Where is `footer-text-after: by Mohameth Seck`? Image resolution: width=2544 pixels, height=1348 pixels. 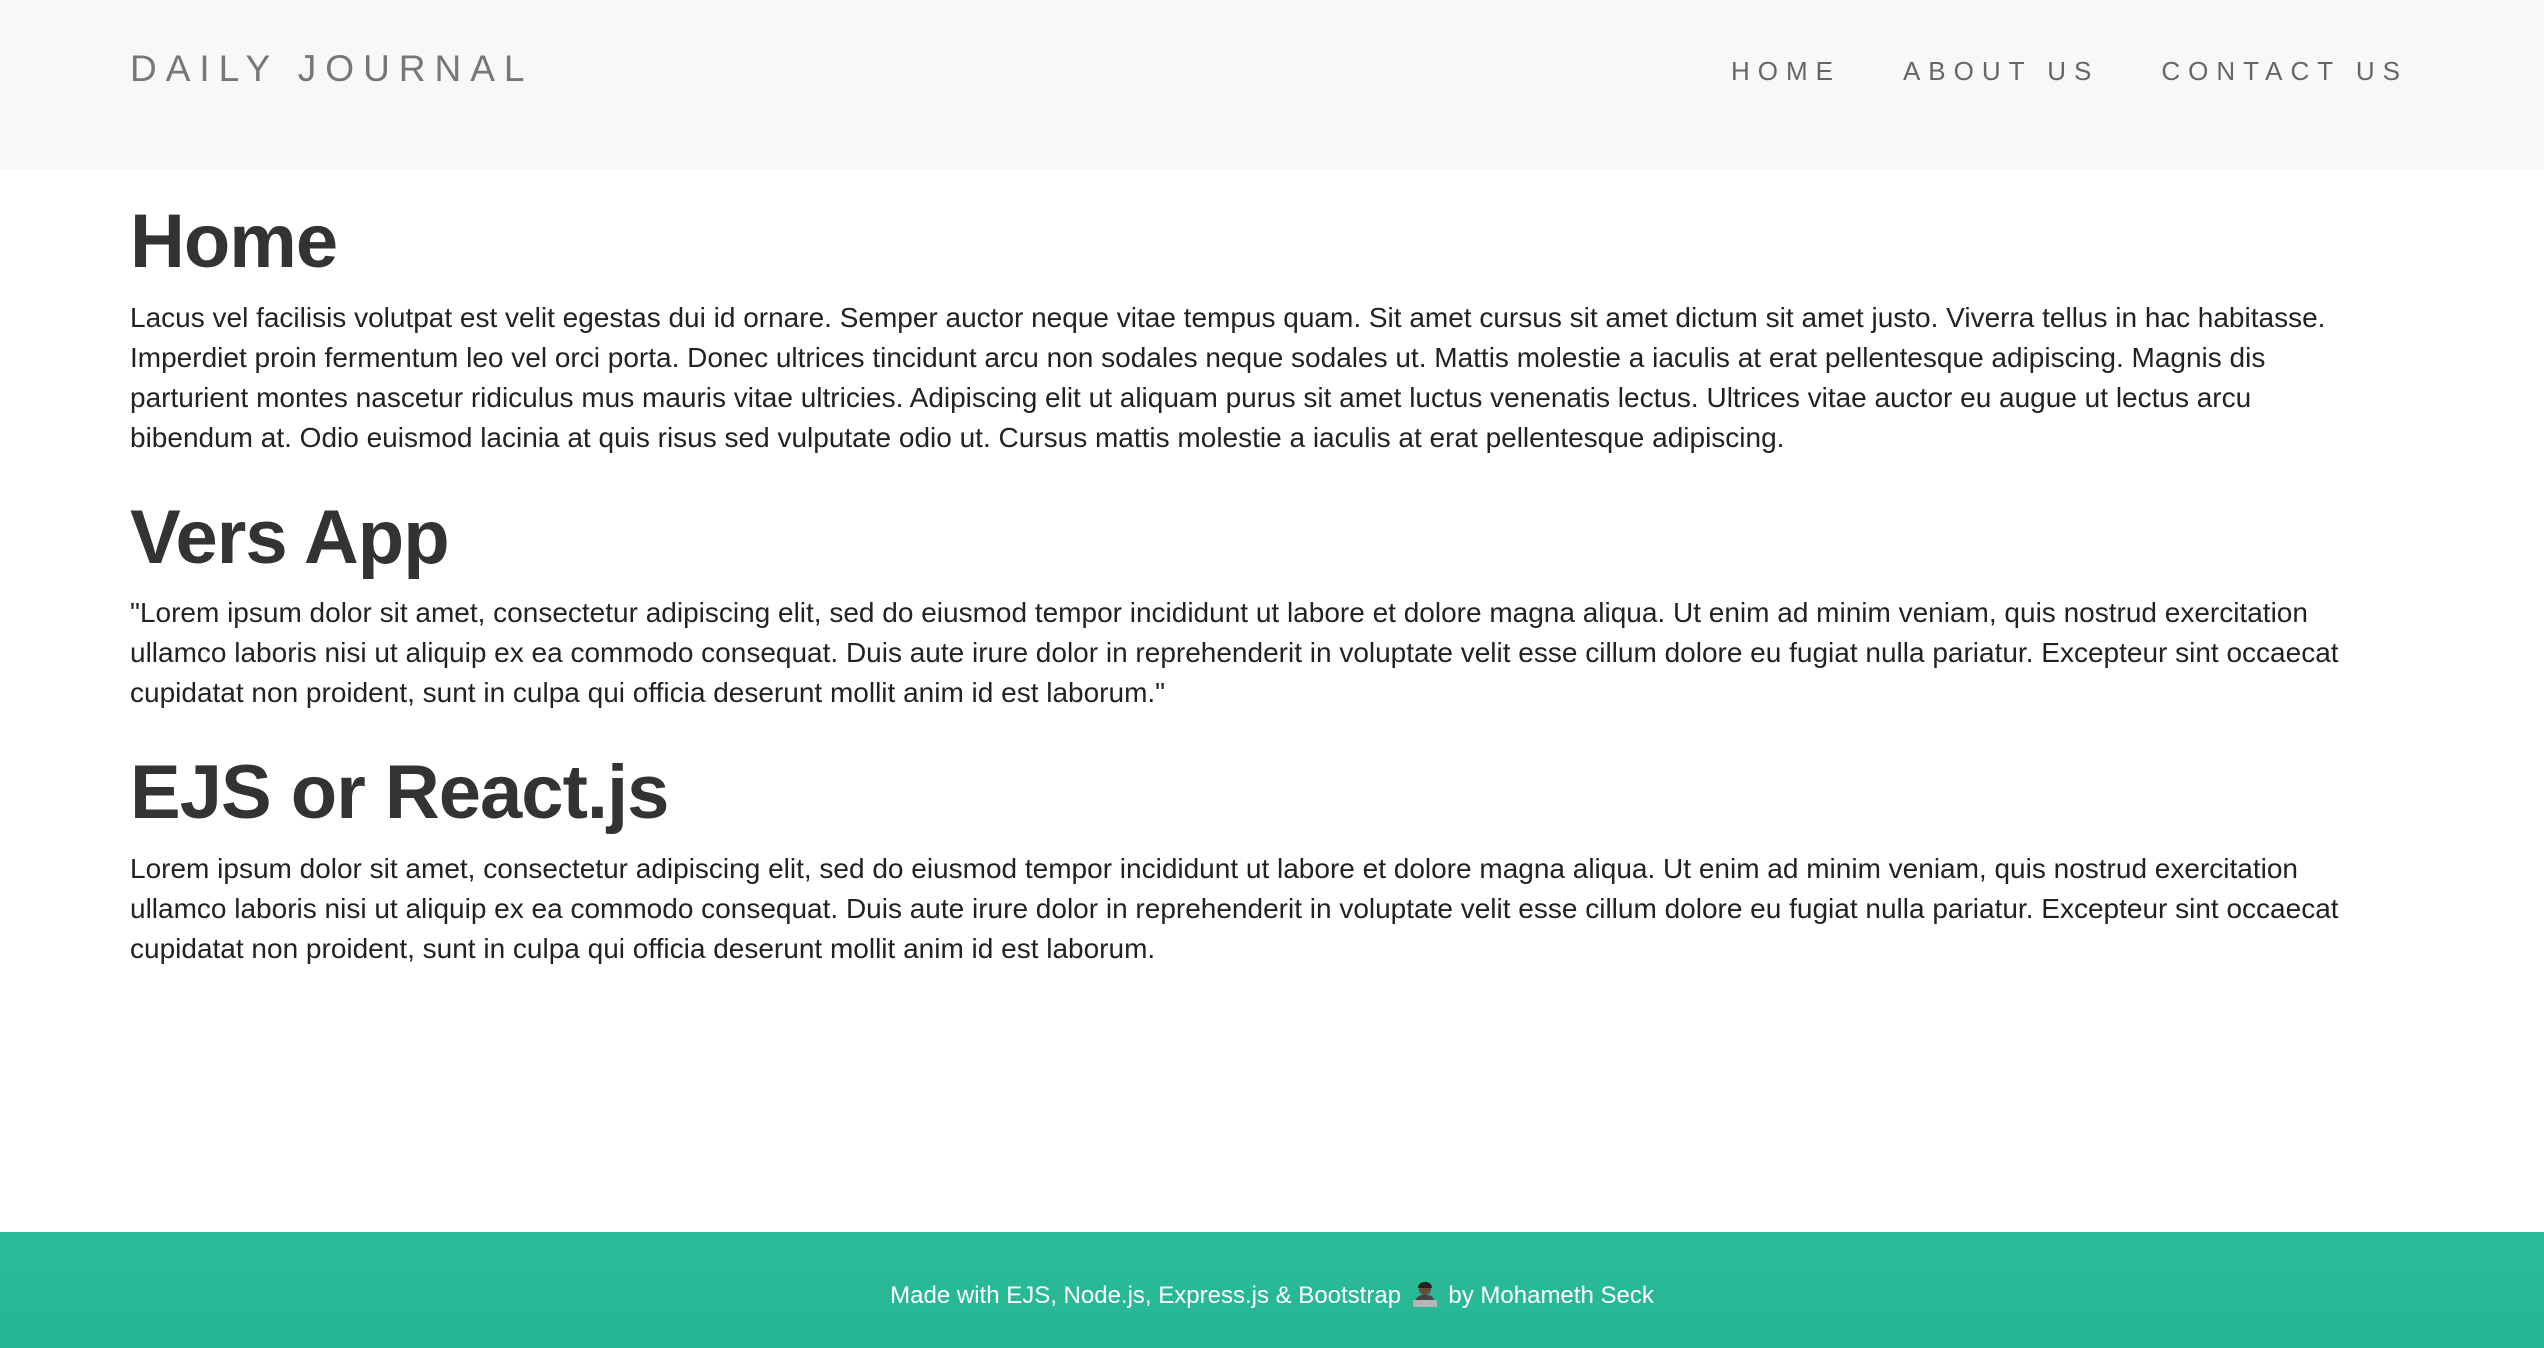 footer-text-after: by Mohameth Seck is located at coordinates (1551, 1295).